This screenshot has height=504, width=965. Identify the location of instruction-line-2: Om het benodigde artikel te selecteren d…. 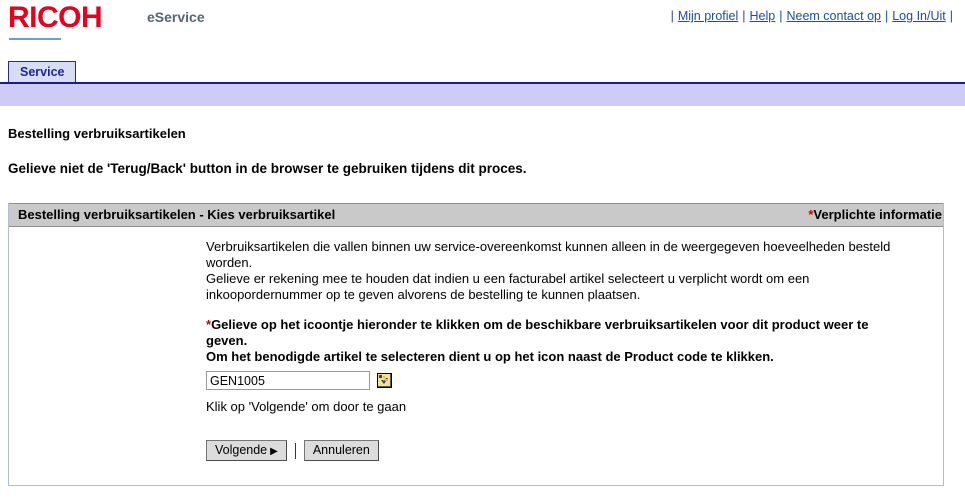
(490, 356).